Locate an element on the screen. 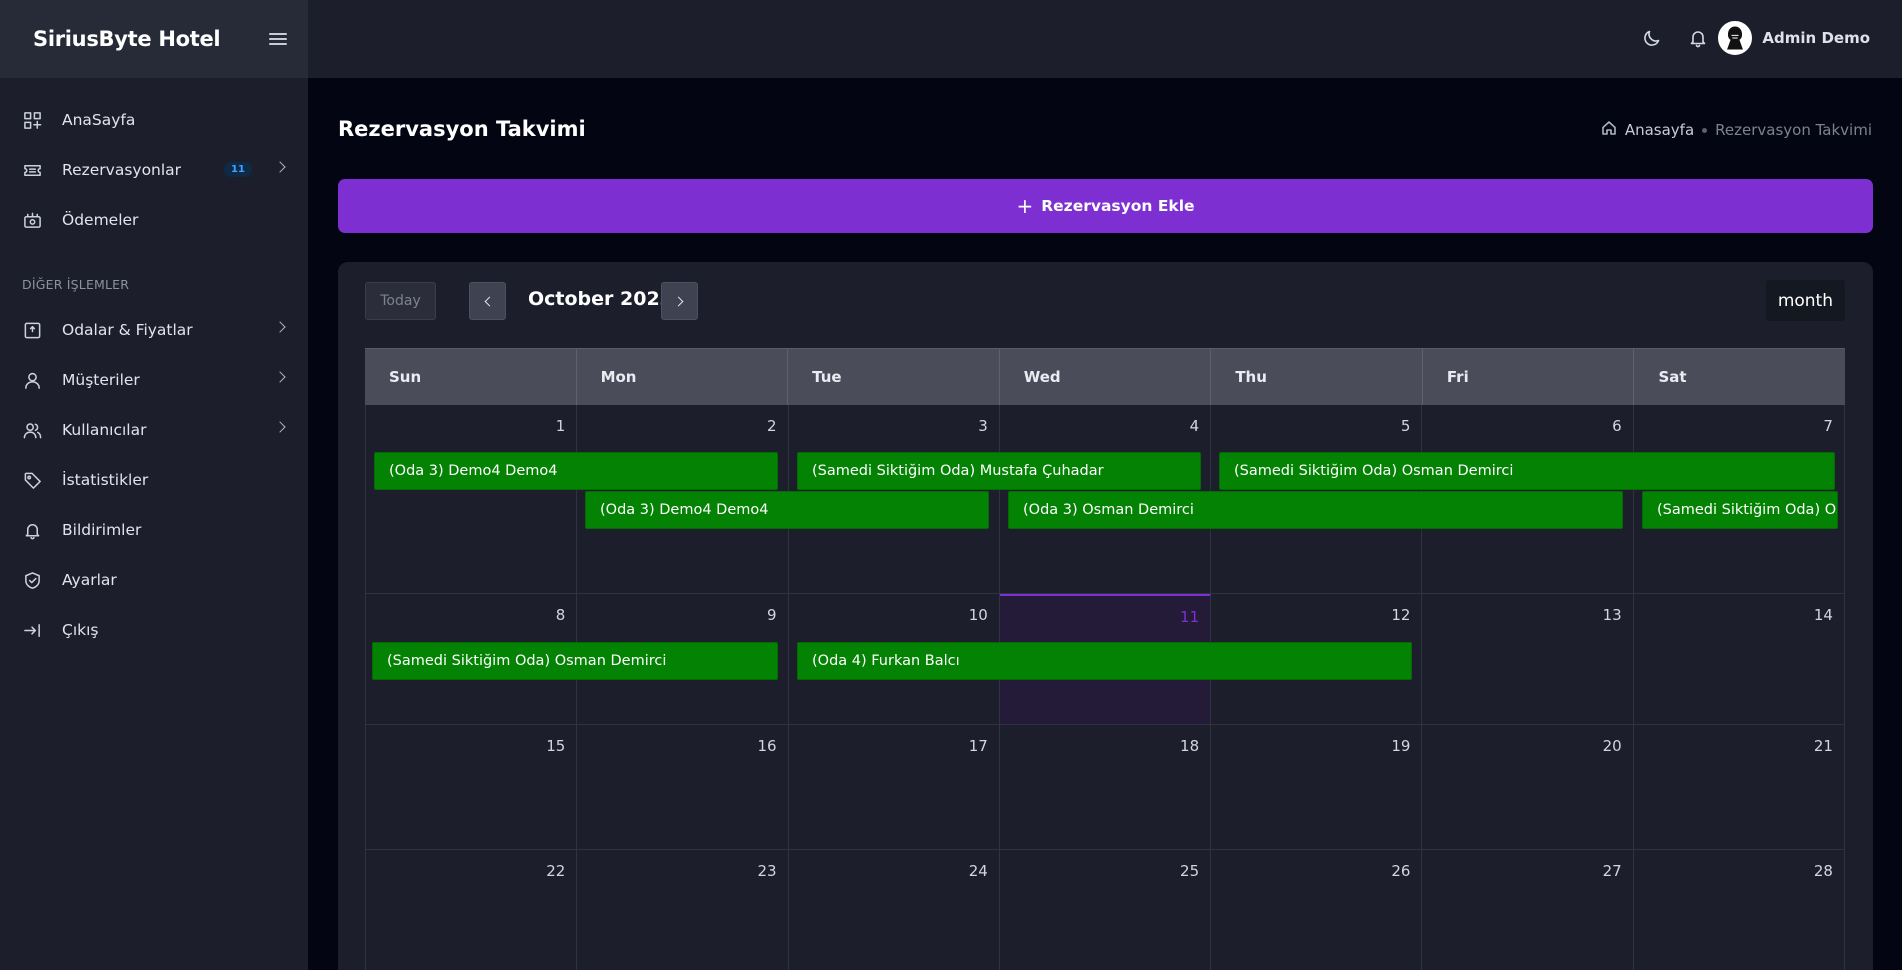 The width and height of the screenshot is (1902, 970). next-month-button is located at coordinates (679, 301).